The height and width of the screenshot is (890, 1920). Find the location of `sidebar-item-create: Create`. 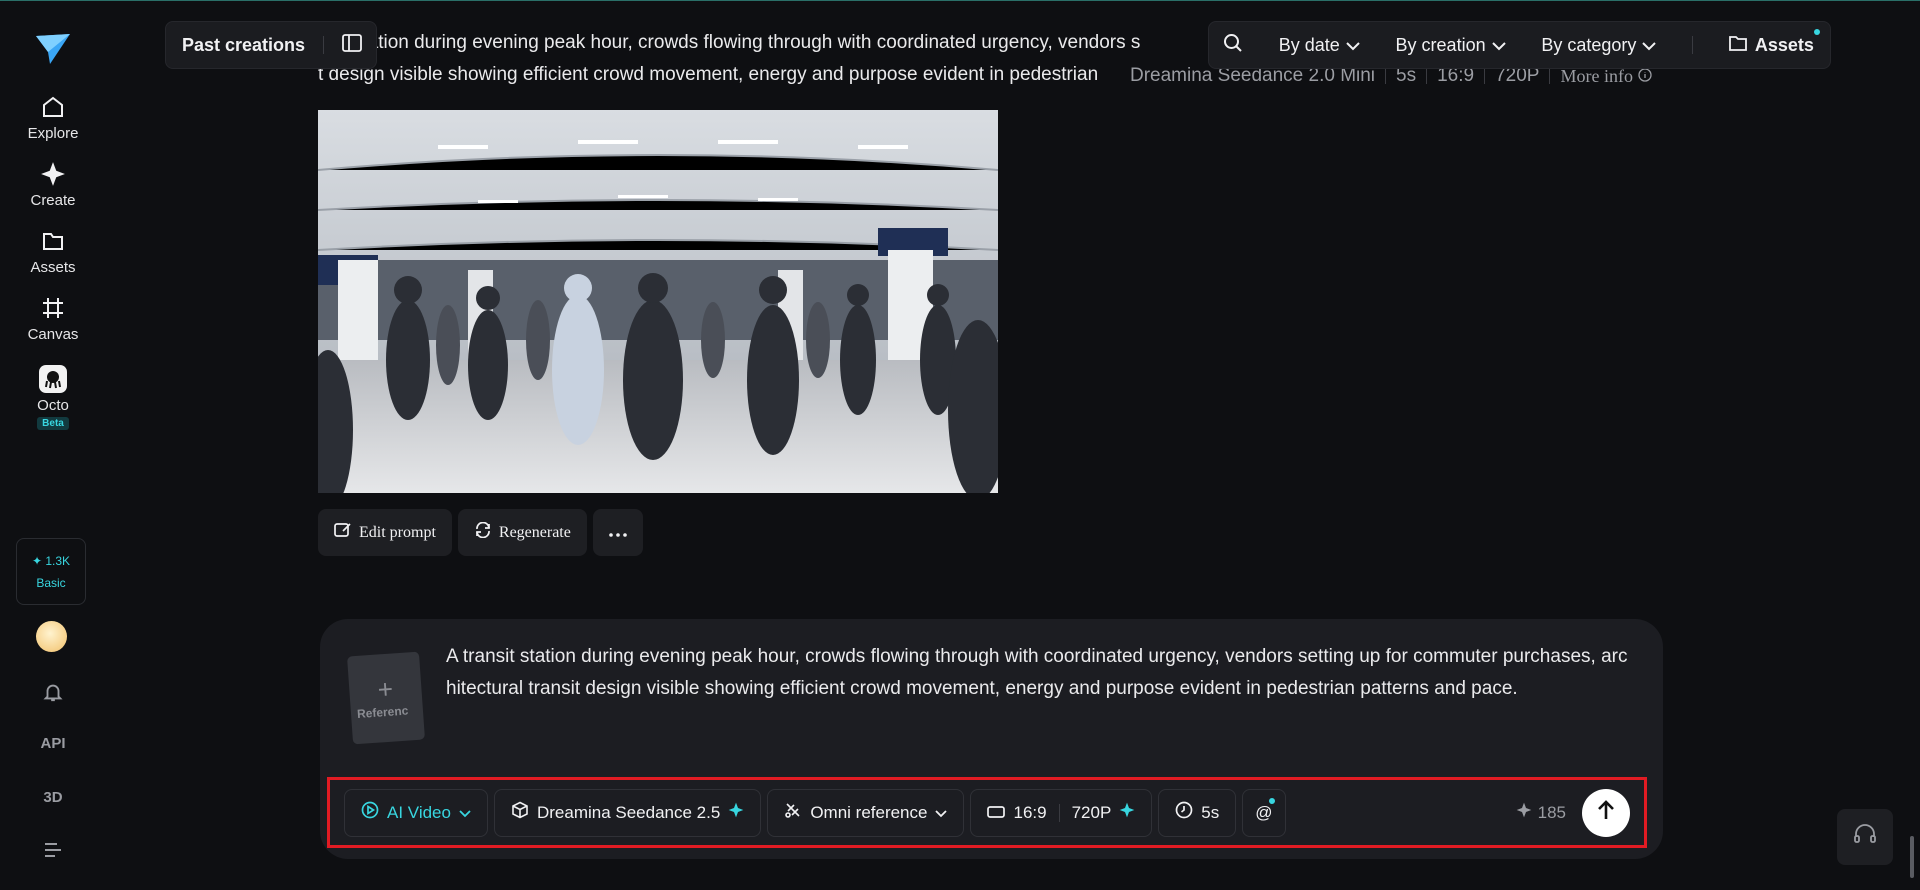

sidebar-item-create: Create is located at coordinates (53, 184).